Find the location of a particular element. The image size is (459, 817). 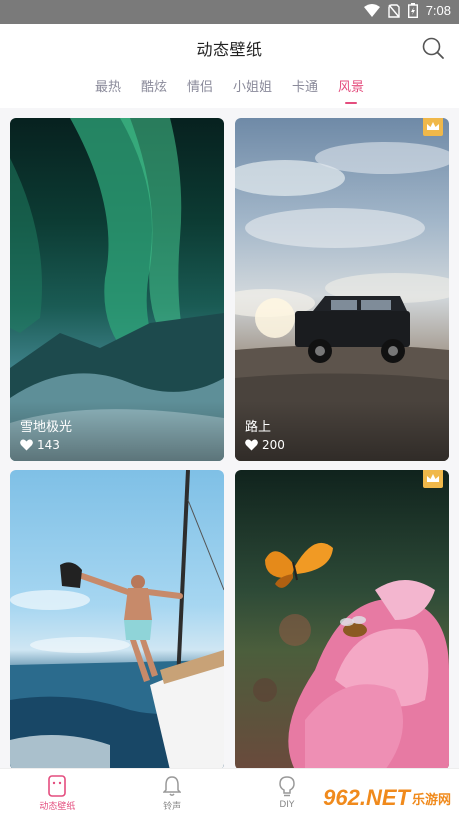

butterfly-flower-image is located at coordinates (351, 655).